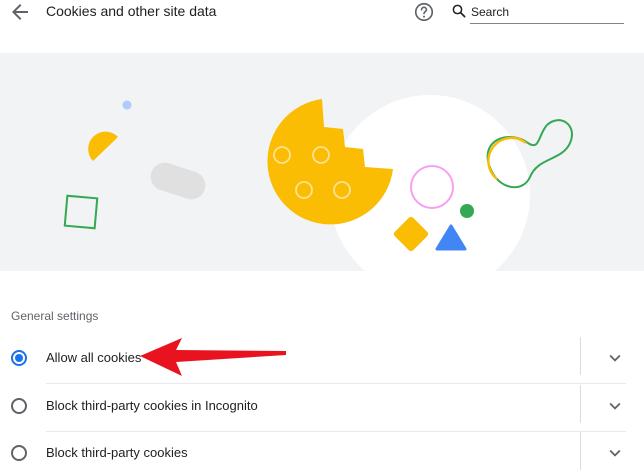 The image size is (644, 476). I want to click on option-label: Block third-party cookies, so click(117, 452).